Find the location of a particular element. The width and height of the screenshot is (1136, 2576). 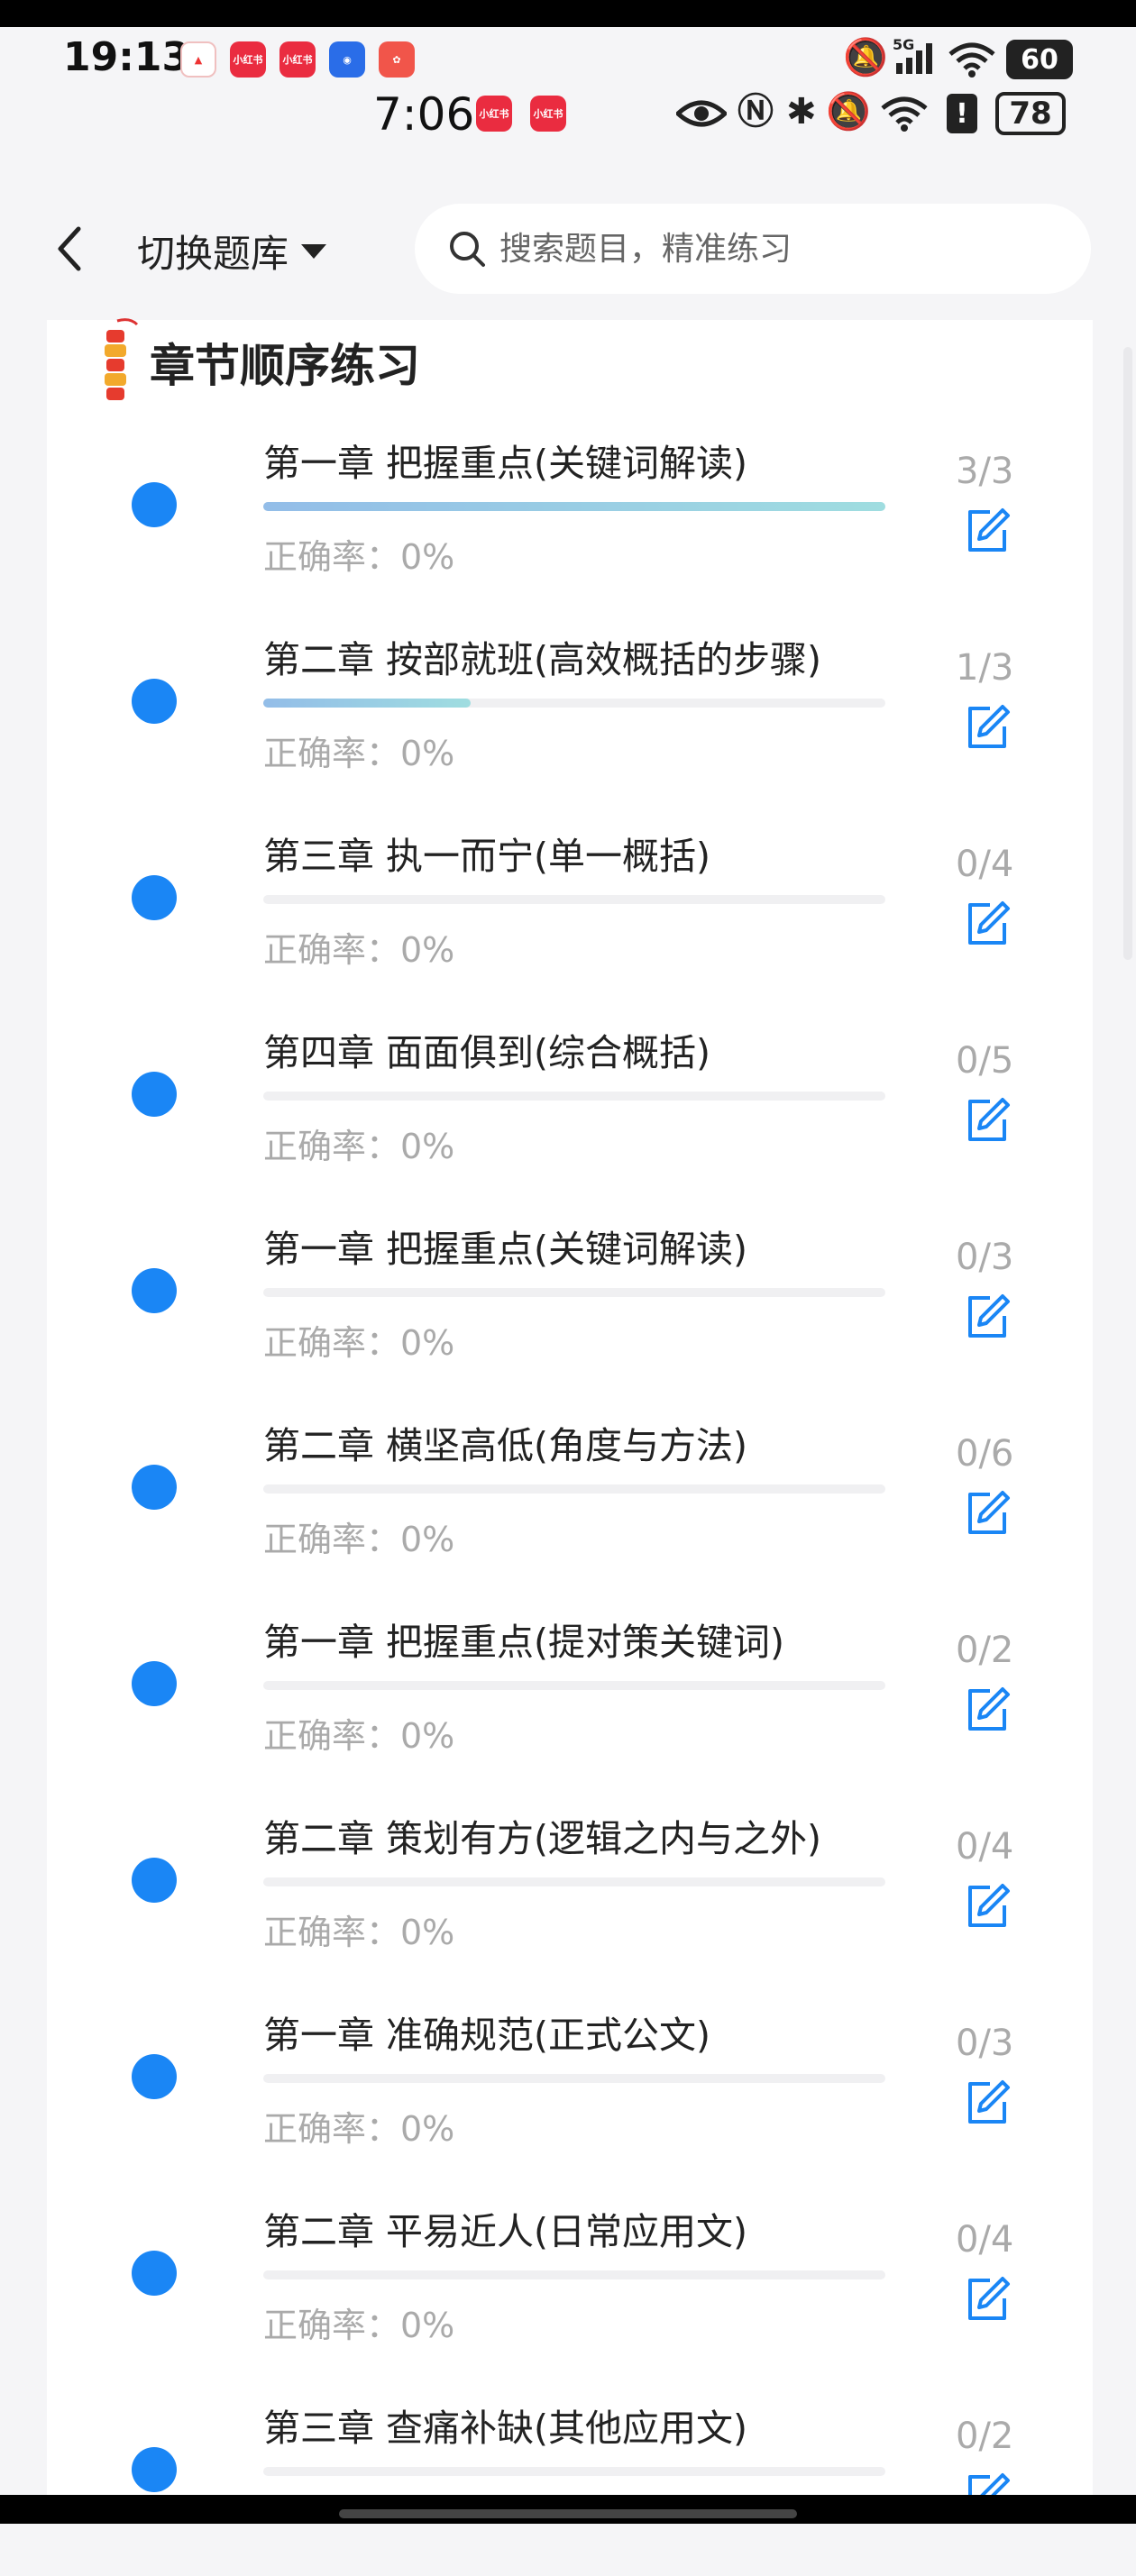

section-title: 章节顺序练习 is located at coordinates (285, 366).